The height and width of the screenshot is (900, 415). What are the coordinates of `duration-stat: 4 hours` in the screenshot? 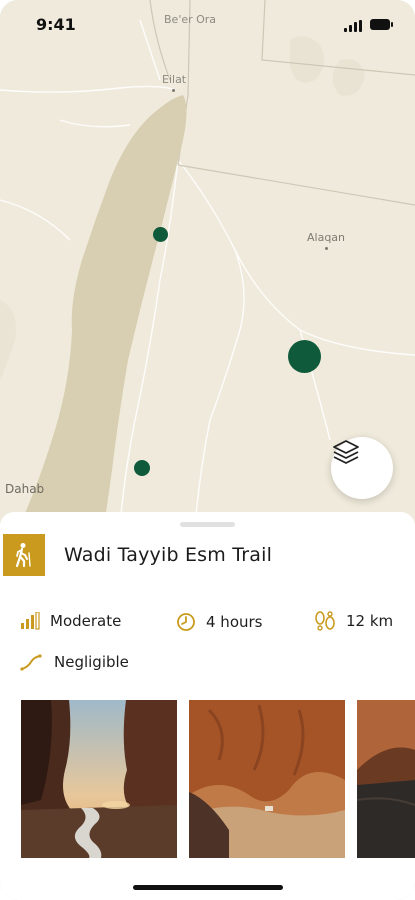 It's located at (219, 622).